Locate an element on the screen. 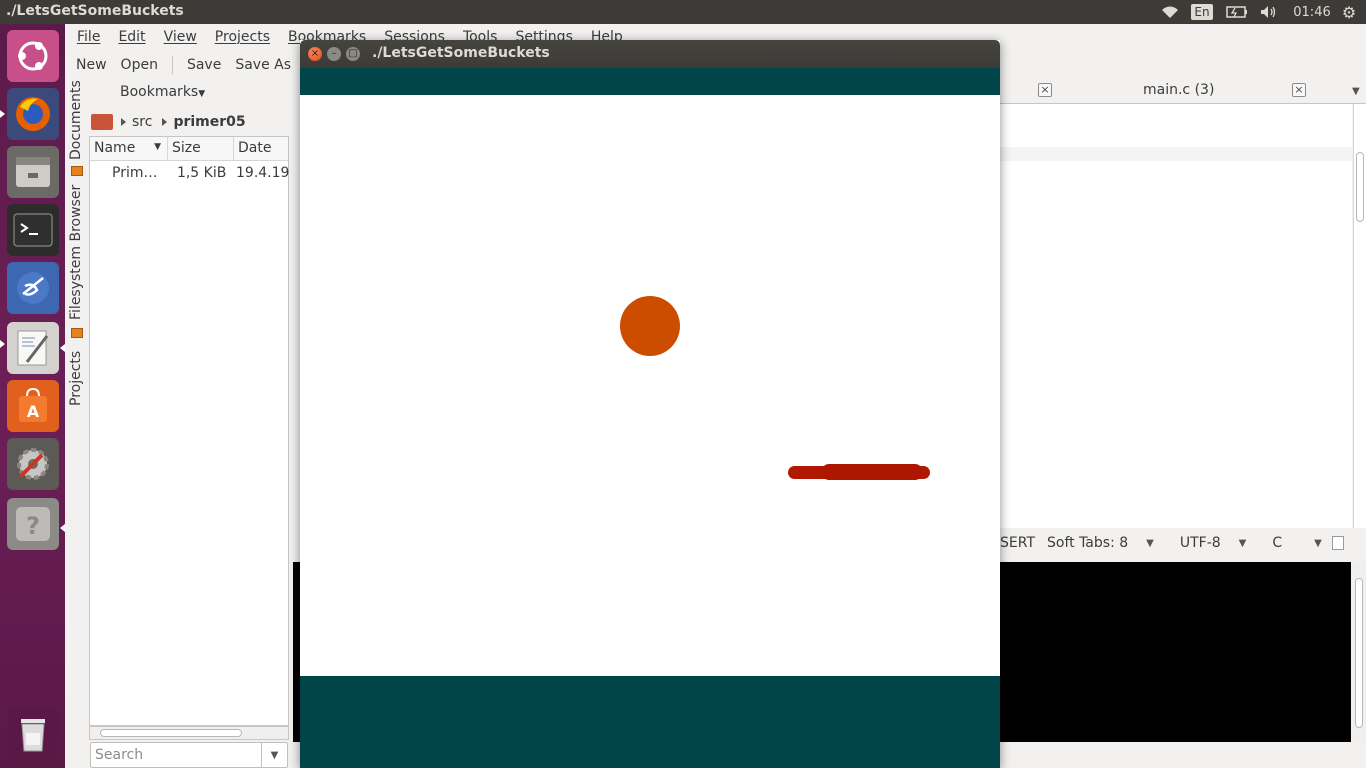 The height and width of the screenshot is (768, 1366). terminal-panel is located at coordinates (1175, 652).